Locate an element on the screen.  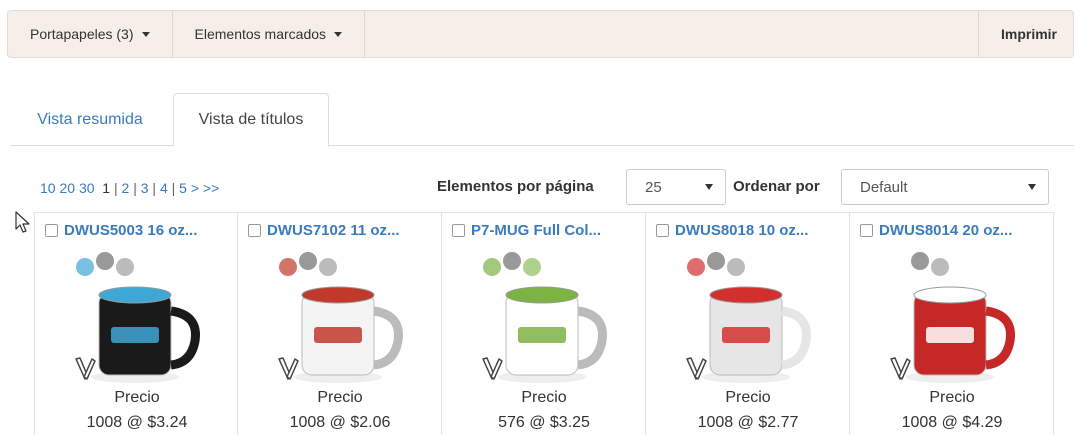
page-link-4: 4 is located at coordinates (164, 188).